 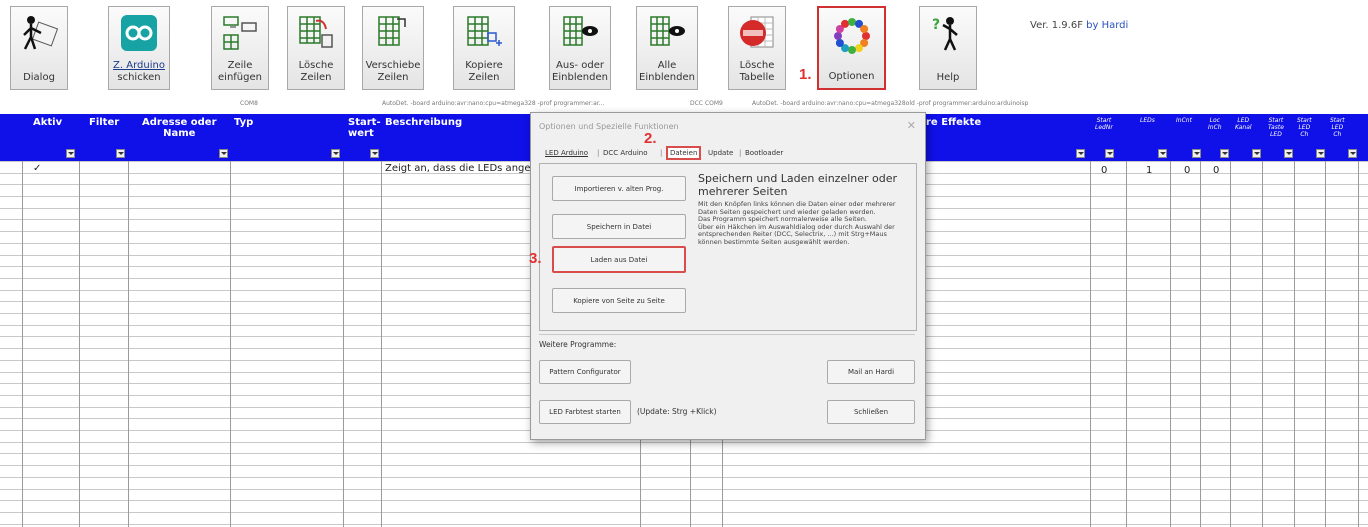 I want to click on dialog-title: Optionen und Spezielle Funktionen, so click(x=609, y=126).